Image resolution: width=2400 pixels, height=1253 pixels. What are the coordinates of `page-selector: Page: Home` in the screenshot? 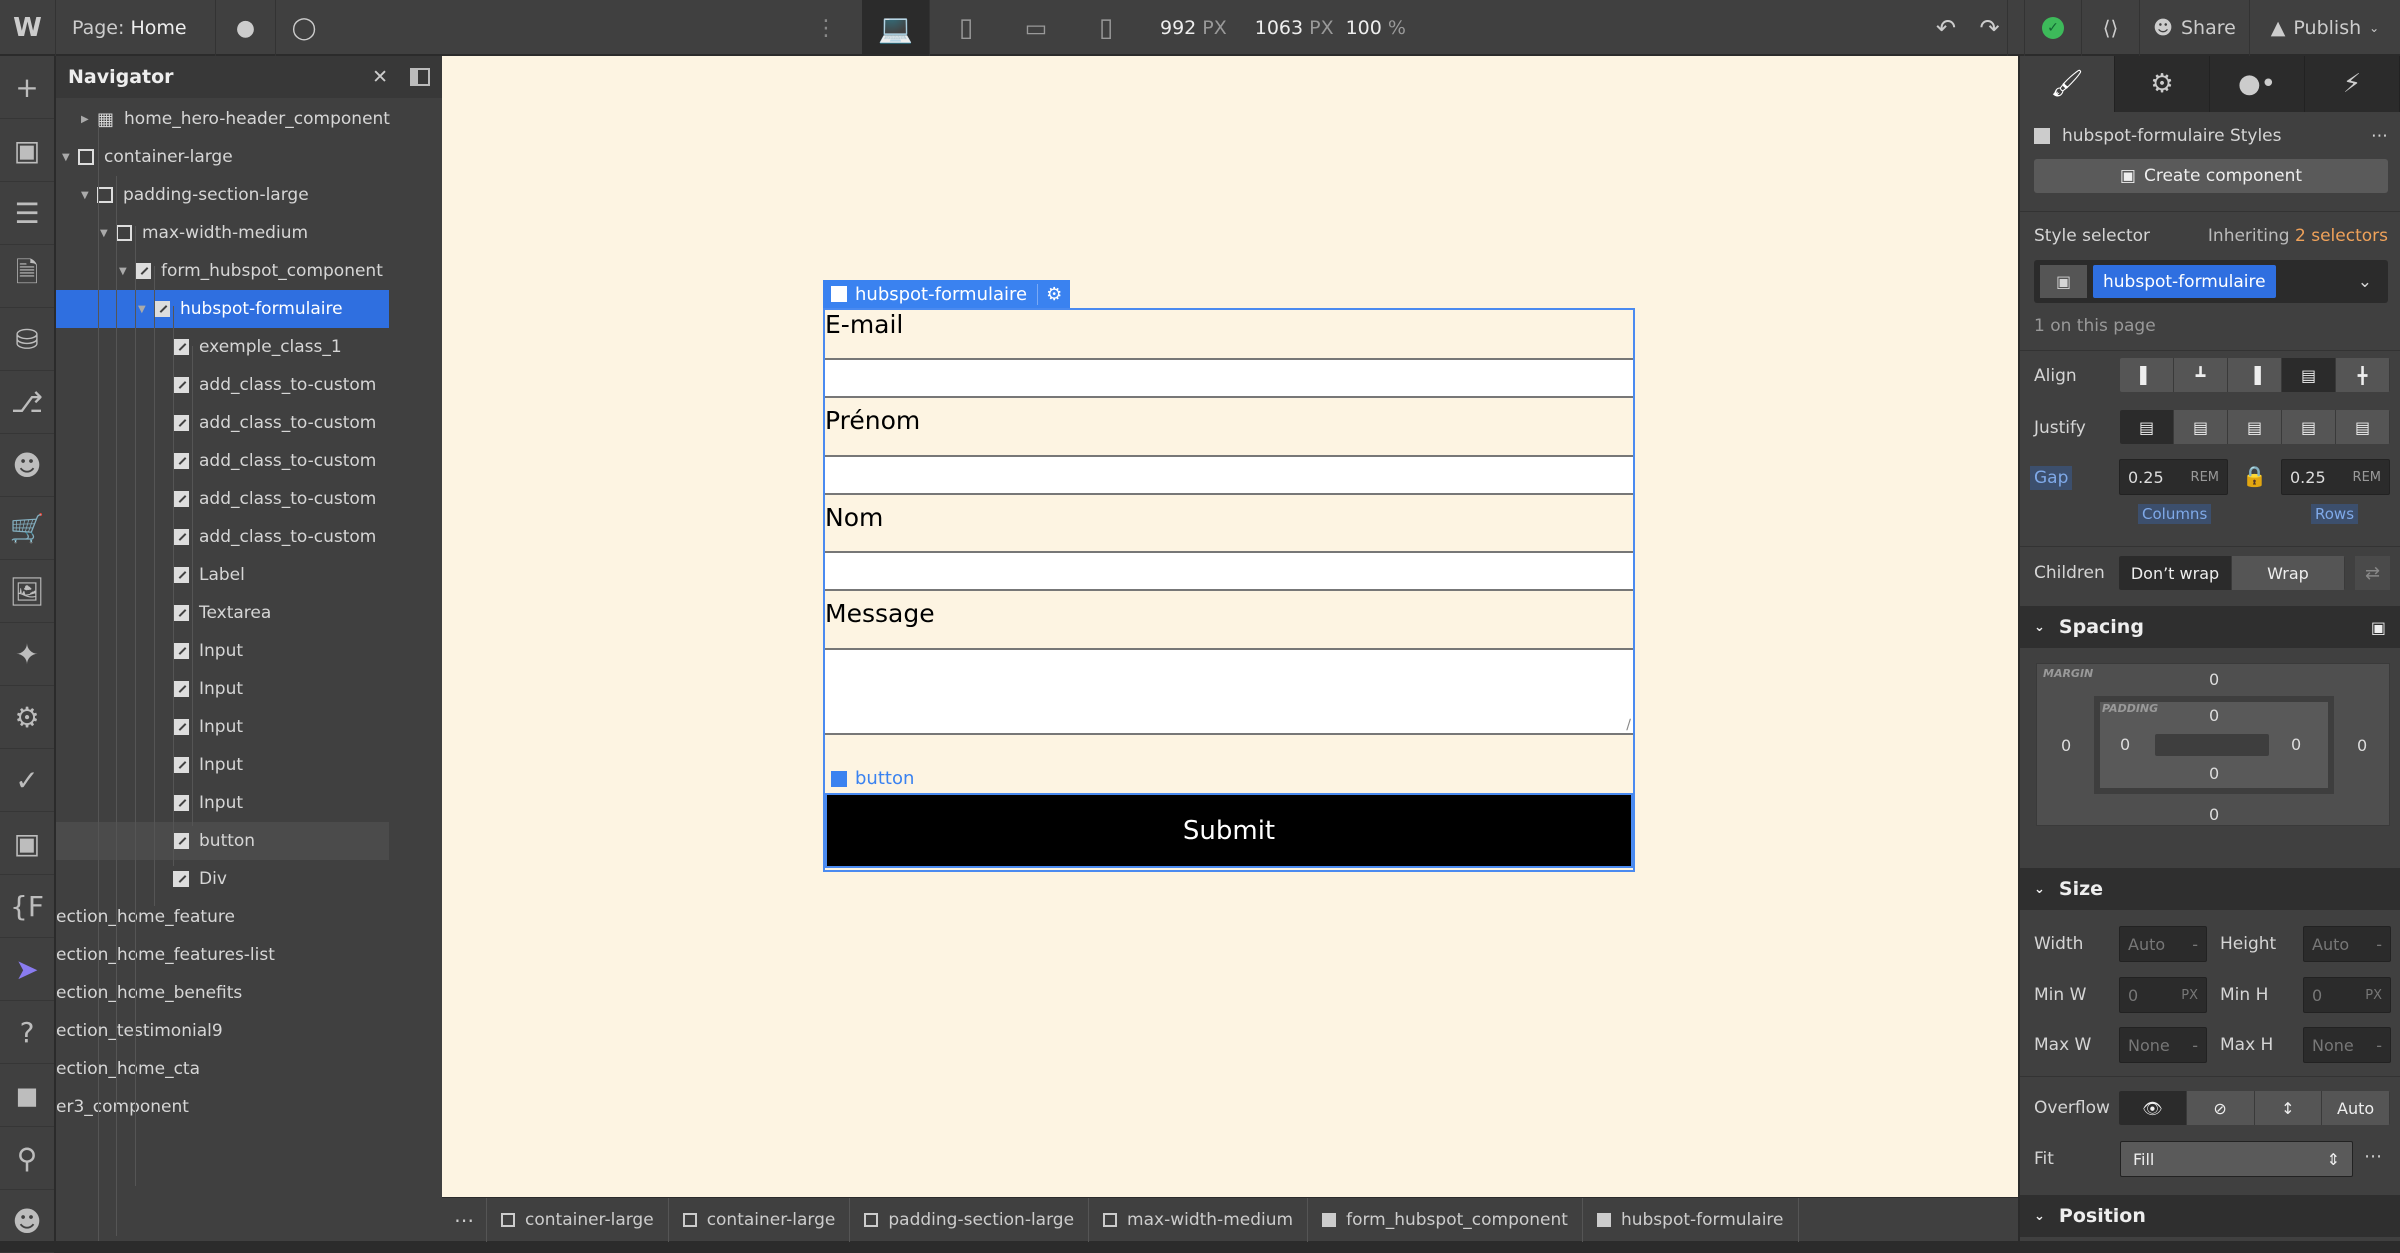 It's located at (136, 28).